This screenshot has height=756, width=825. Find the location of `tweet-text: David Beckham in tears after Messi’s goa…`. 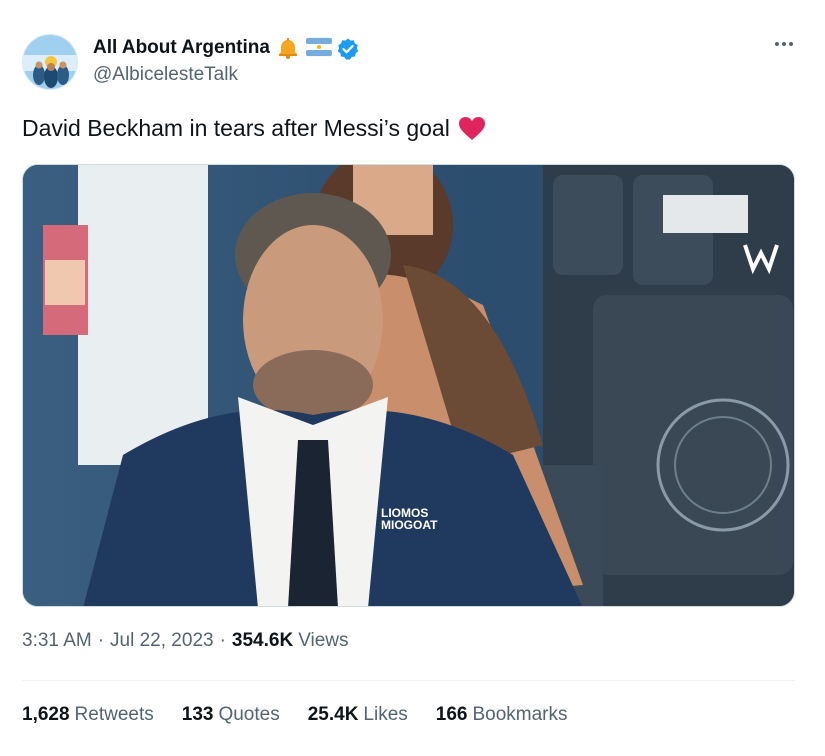

tweet-text: David Beckham in tears after Messi’s goa… is located at coordinates (254, 128).